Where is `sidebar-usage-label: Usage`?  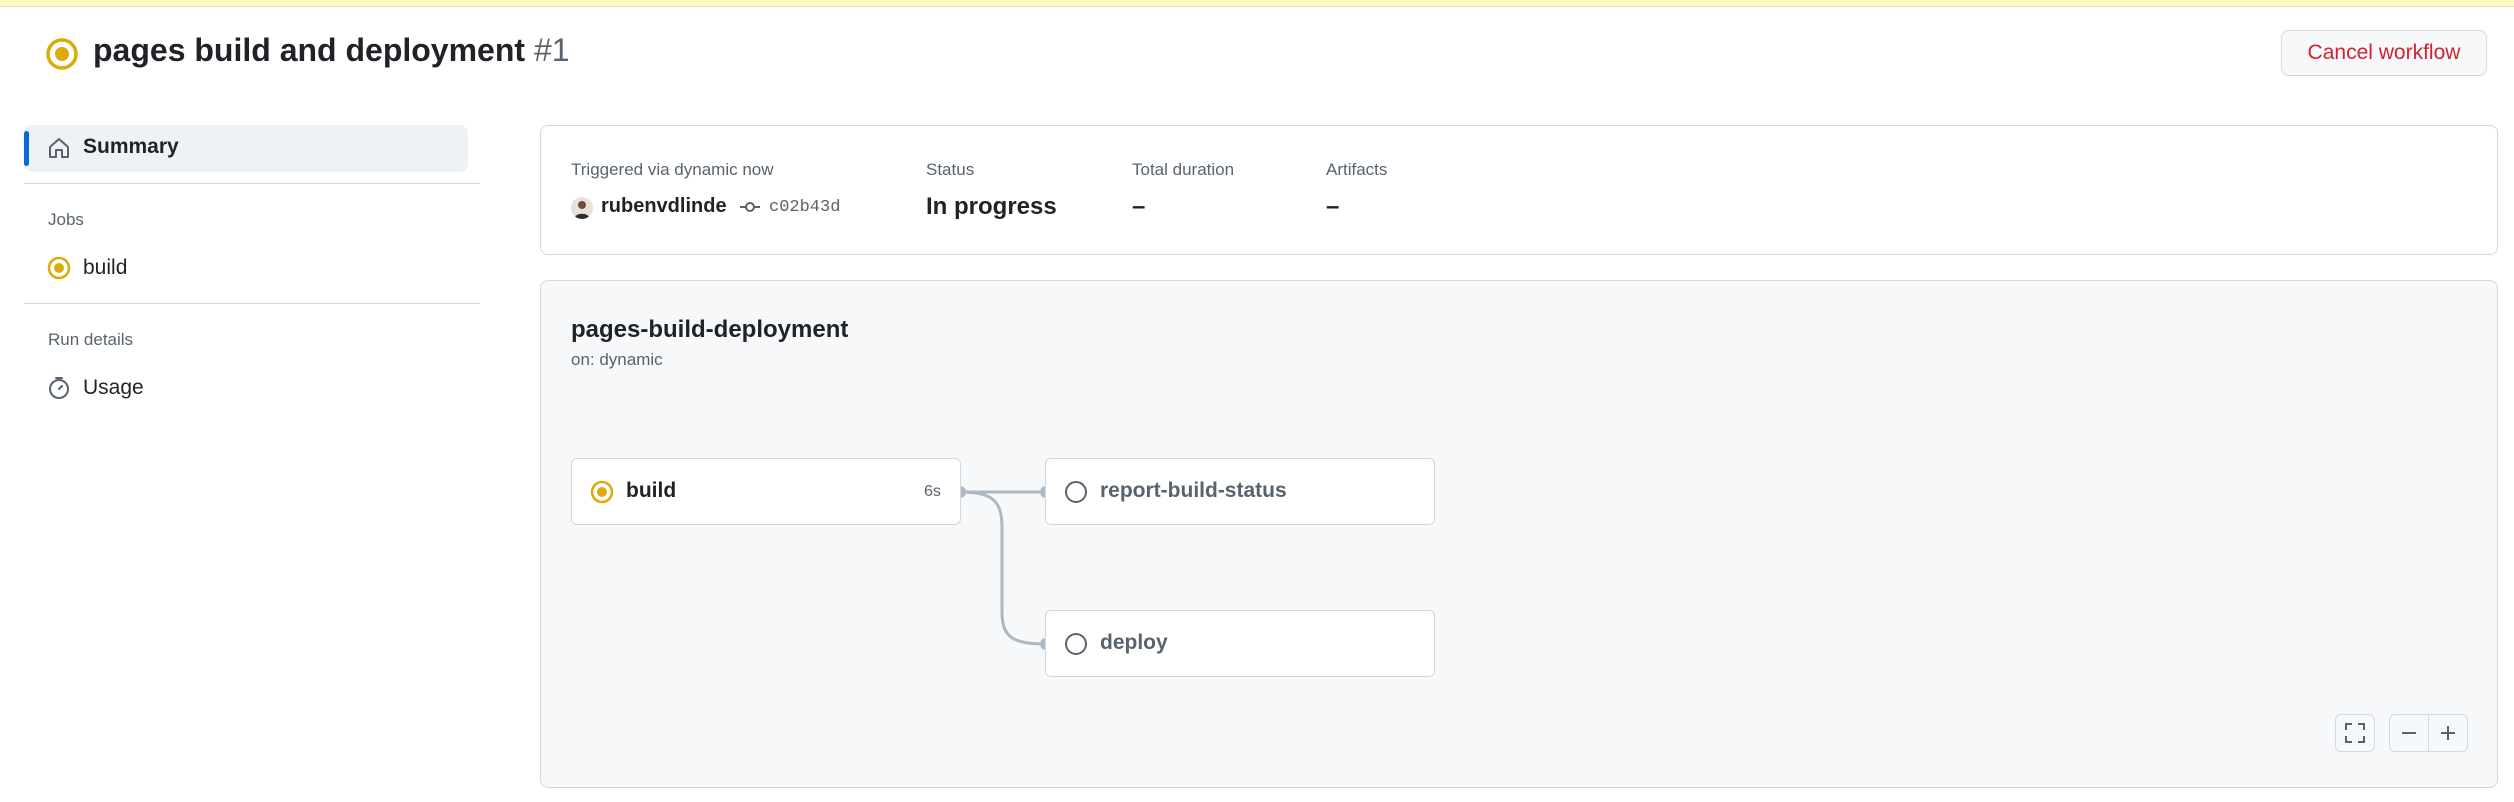 sidebar-usage-label: Usage is located at coordinates (113, 387).